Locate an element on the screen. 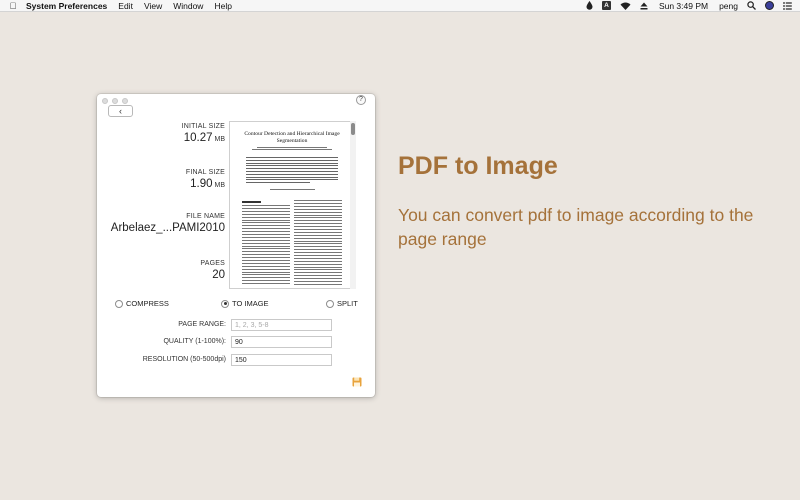 The height and width of the screenshot is (500, 800). close-button is located at coordinates (105, 101).